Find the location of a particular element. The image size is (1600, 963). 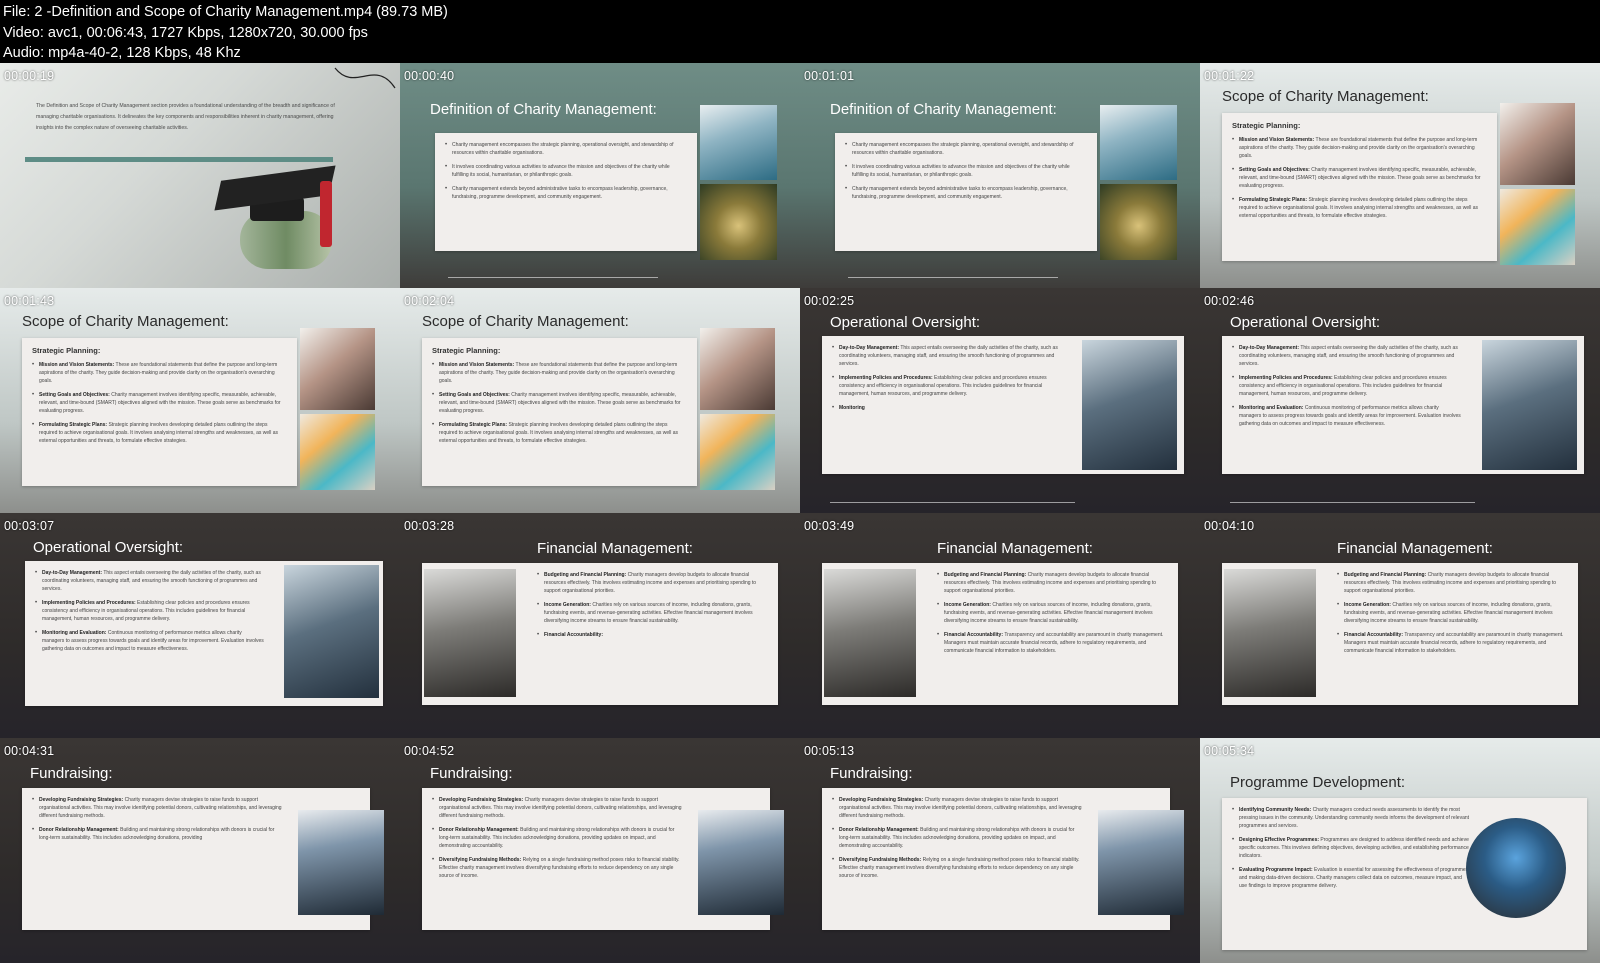

bullet: Financial Accountability: is located at coordinates (652, 635).